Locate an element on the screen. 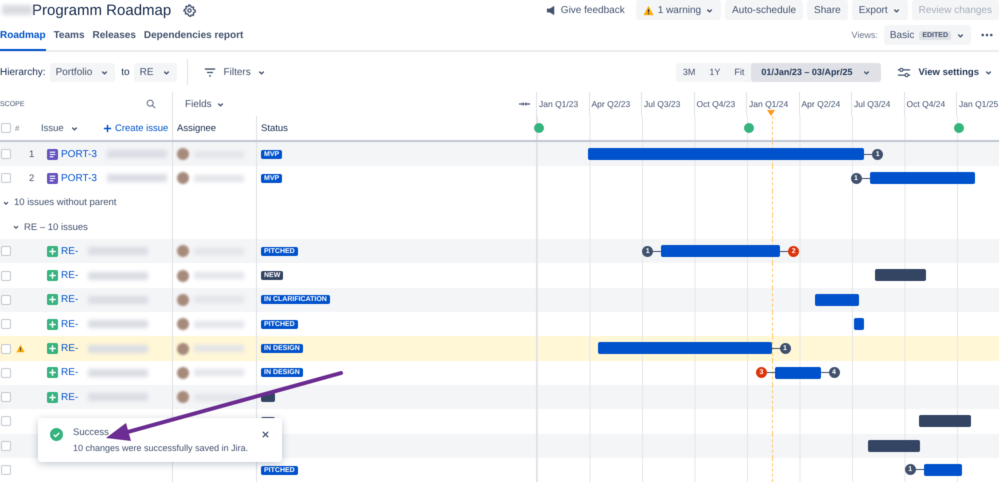 Image resolution: width=999 pixels, height=490 pixels. hierarchy-from-dropdown: Portfolio is located at coordinates (83, 72).